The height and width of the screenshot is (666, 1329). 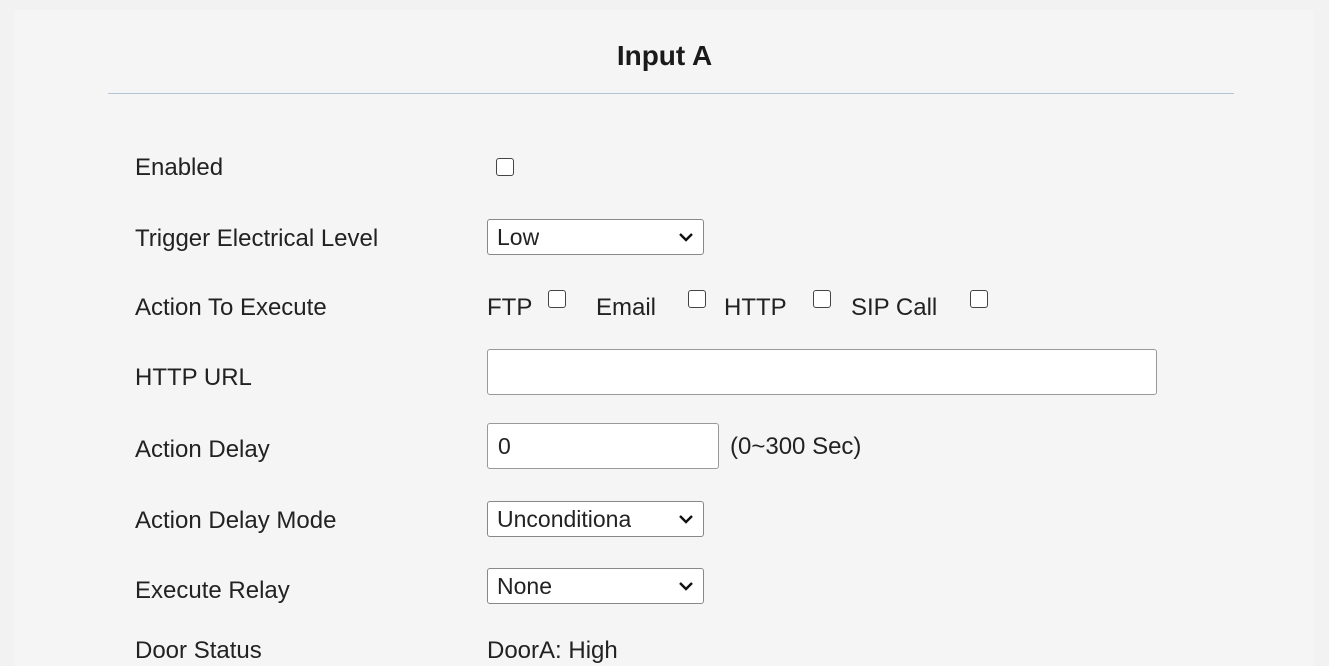 I want to click on action-http-checkbox, so click(x=822, y=299).